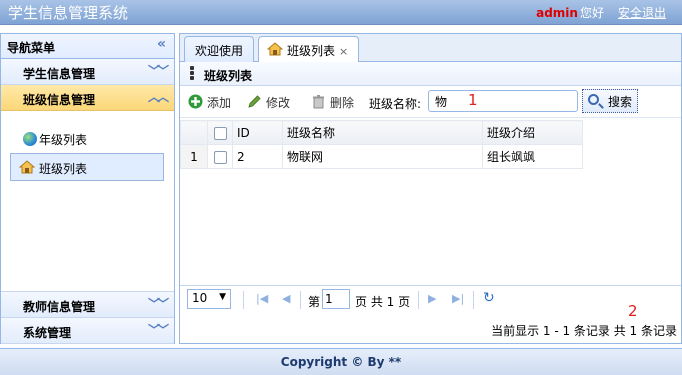 The height and width of the screenshot is (375, 682). What do you see at coordinates (59, 307) in the screenshot?
I see `nav-section-label: 教师信息管理` at bounding box center [59, 307].